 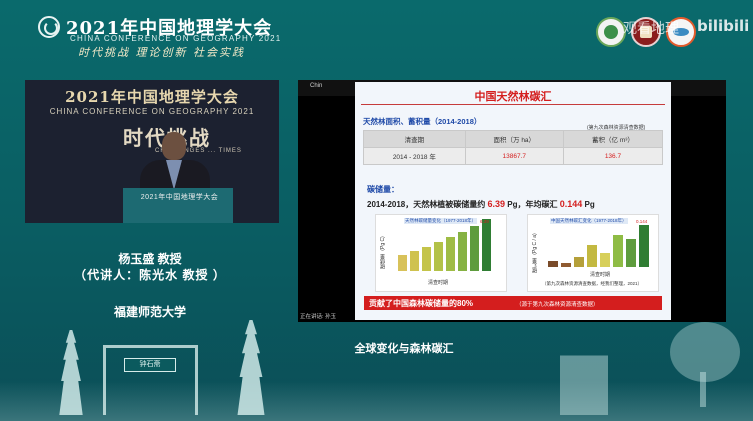 What do you see at coordinates (176, 38) in the screenshot?
I see `conference-subtitle: CHINA CONFERENCE ON GEOGRAPHY 2021` at bounding box center [176, 38].